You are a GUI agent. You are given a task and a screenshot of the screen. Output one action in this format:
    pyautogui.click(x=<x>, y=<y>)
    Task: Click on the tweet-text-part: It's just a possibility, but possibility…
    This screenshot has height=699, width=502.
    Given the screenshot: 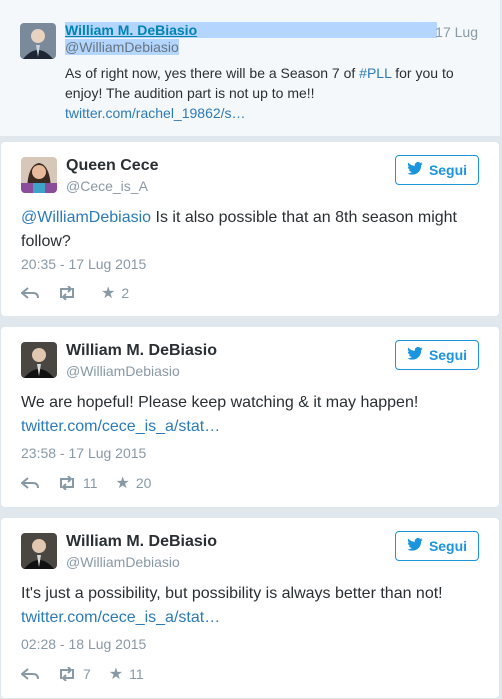 What is the action you would take?
    pyautogui.click(x=232, y=593)
    